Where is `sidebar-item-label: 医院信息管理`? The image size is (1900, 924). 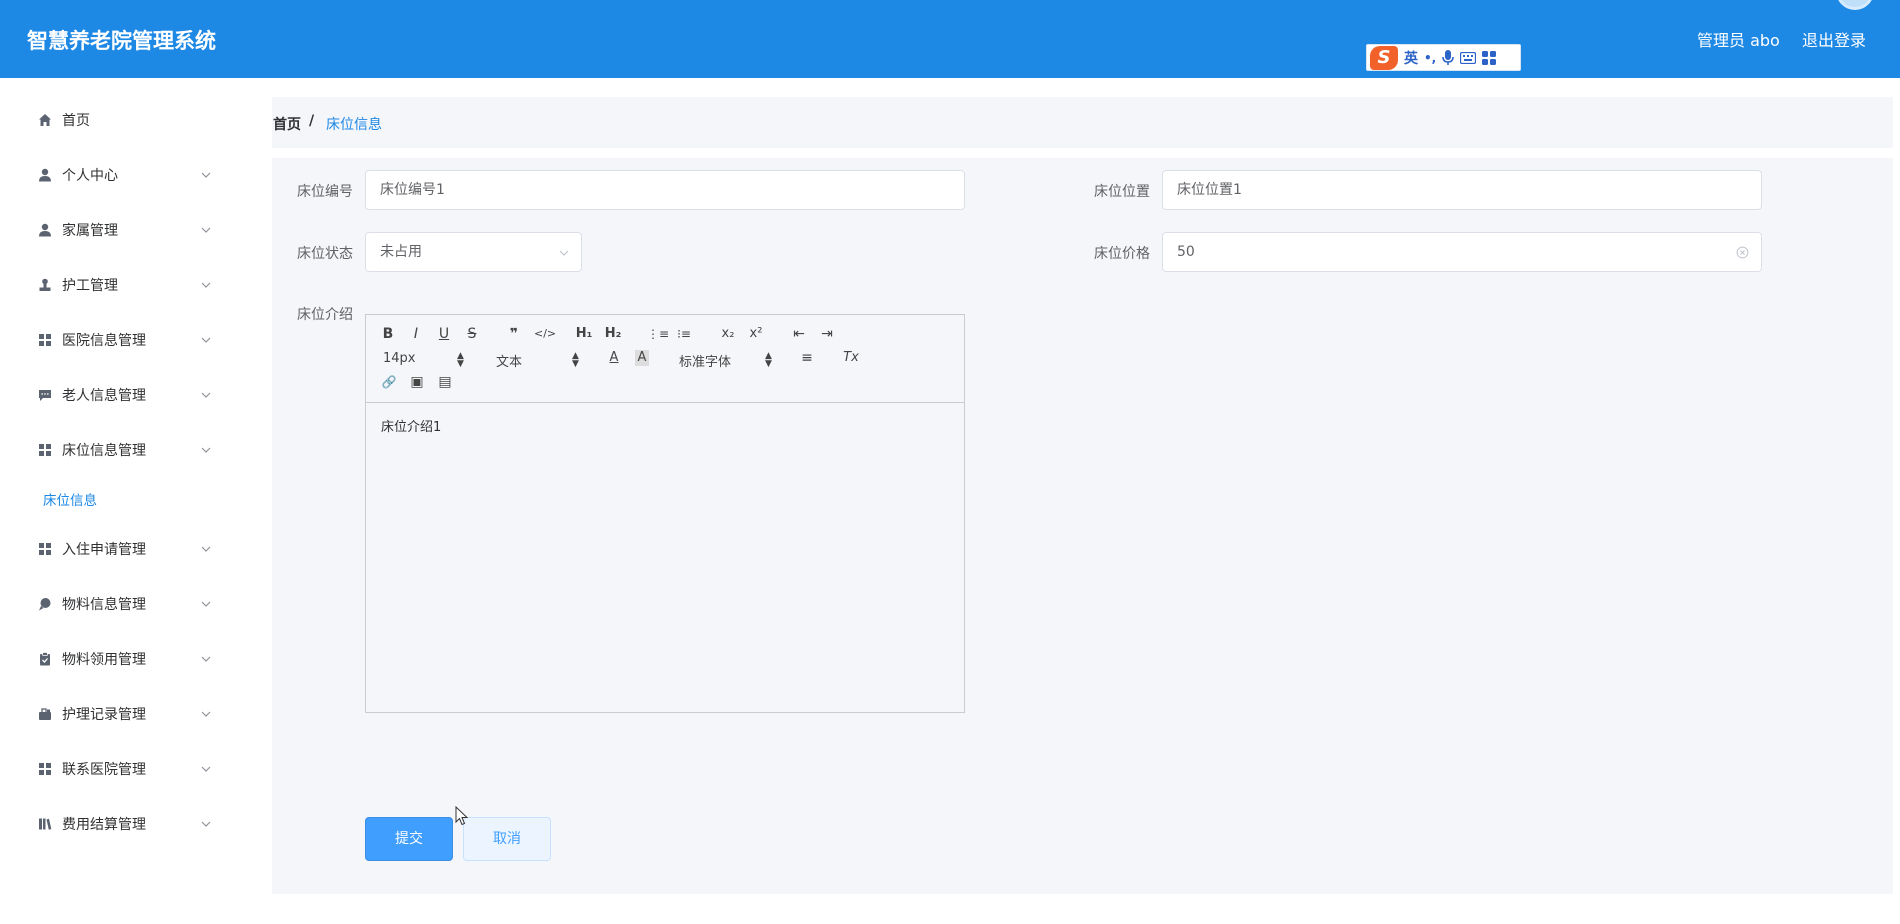 sidebar-item-label: 医院信息管理 is located at coordinates (104, 341).